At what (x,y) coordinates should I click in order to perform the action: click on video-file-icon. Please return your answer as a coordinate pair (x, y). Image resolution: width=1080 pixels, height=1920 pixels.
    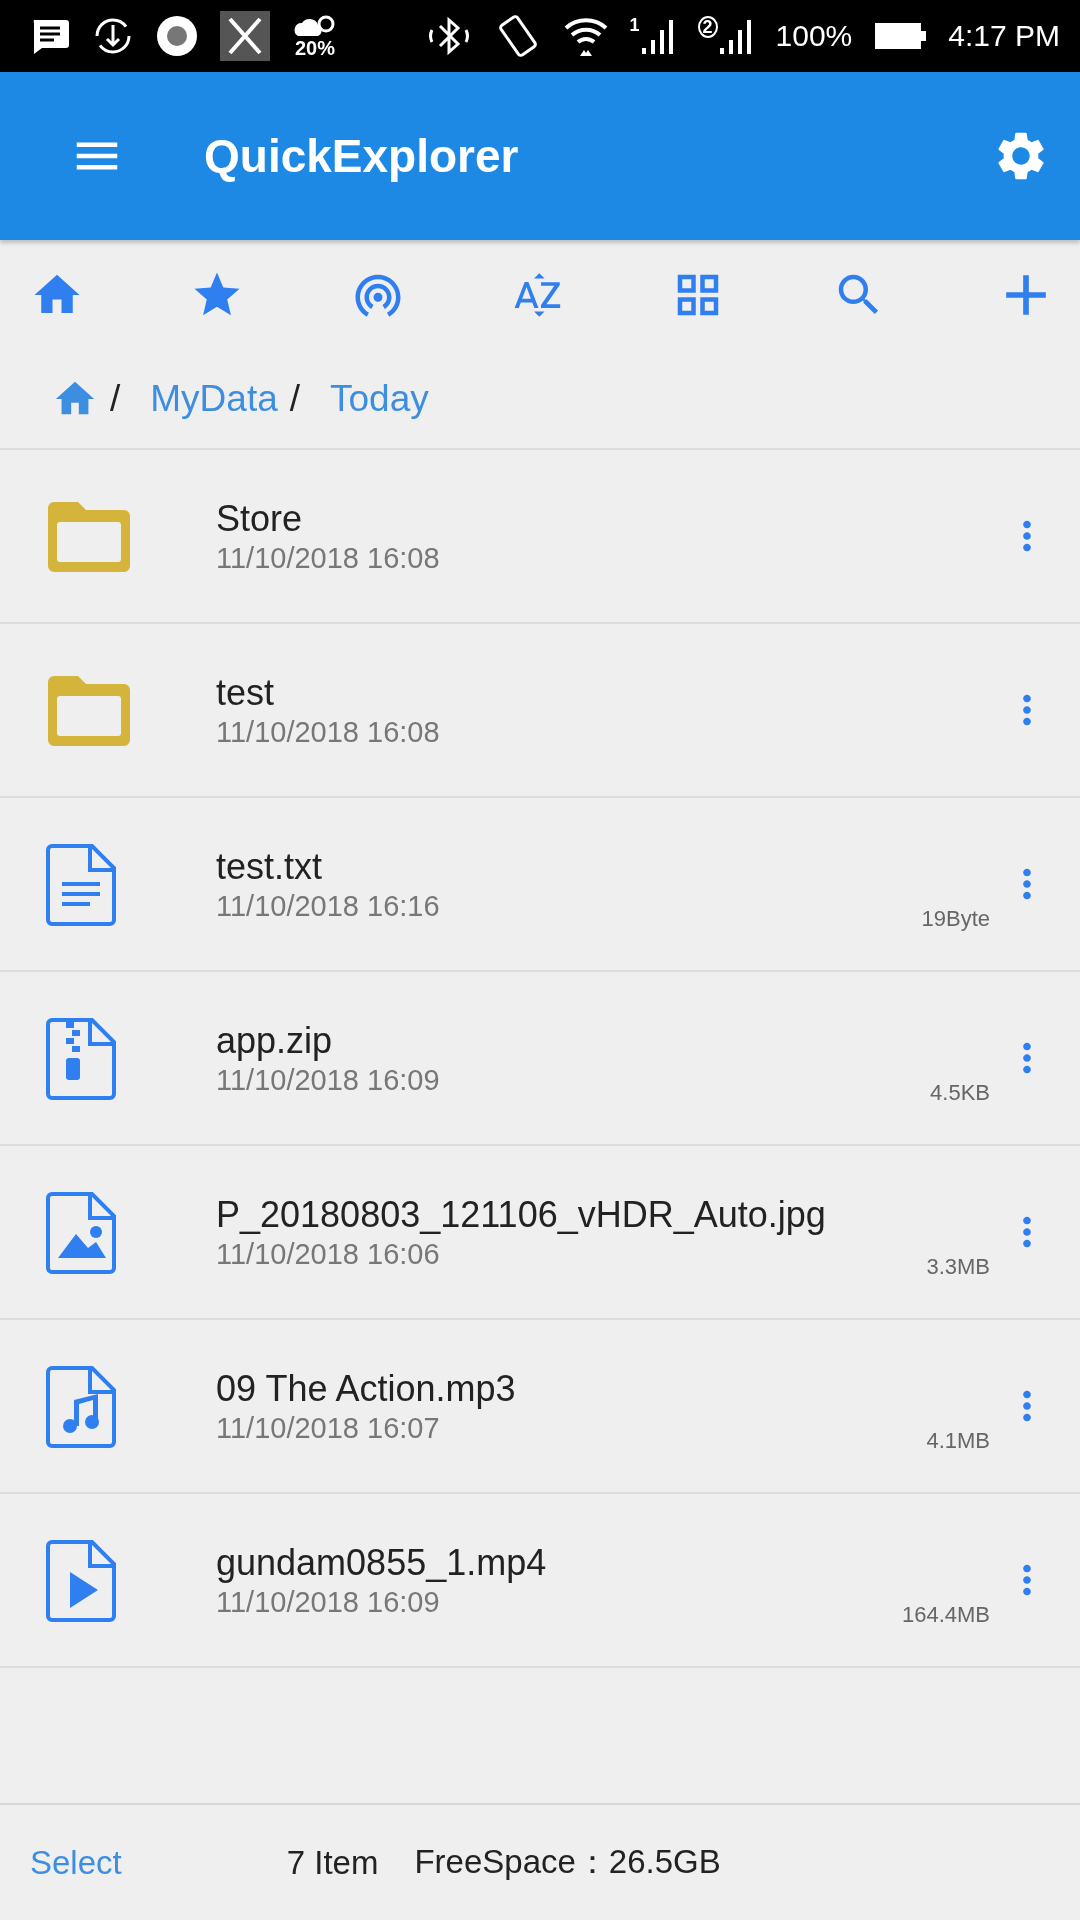
    Looking at the image, I should click on (82, 1580).